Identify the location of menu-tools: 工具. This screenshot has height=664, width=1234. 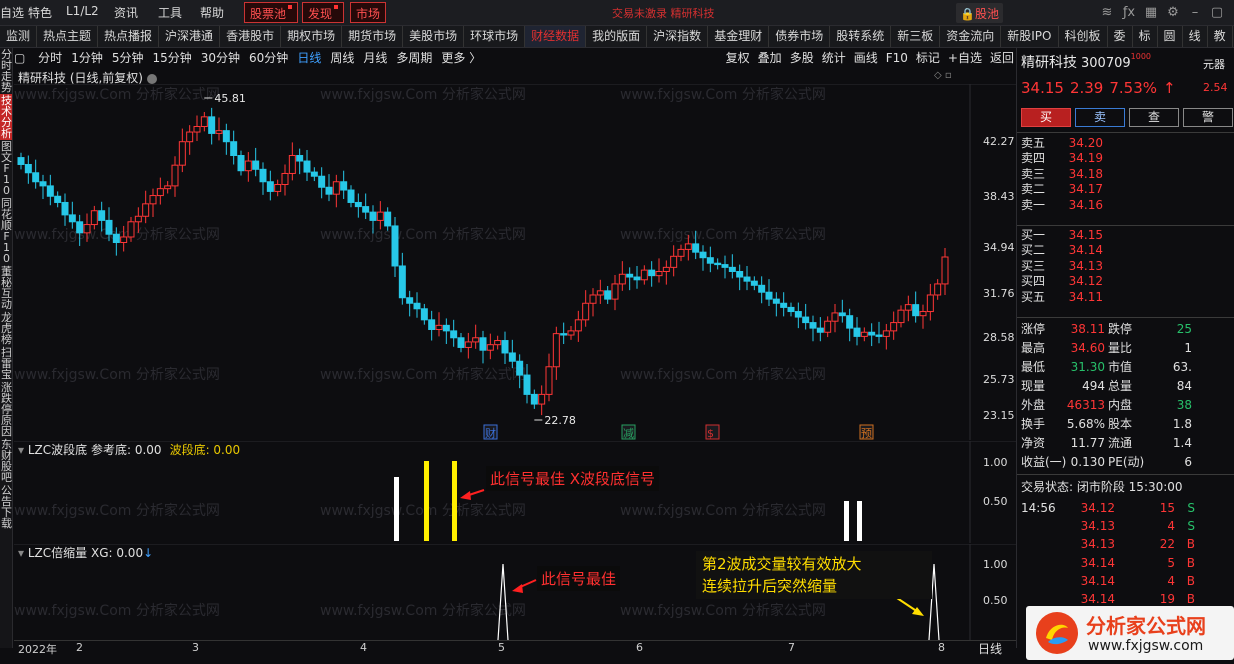
(170, 12).